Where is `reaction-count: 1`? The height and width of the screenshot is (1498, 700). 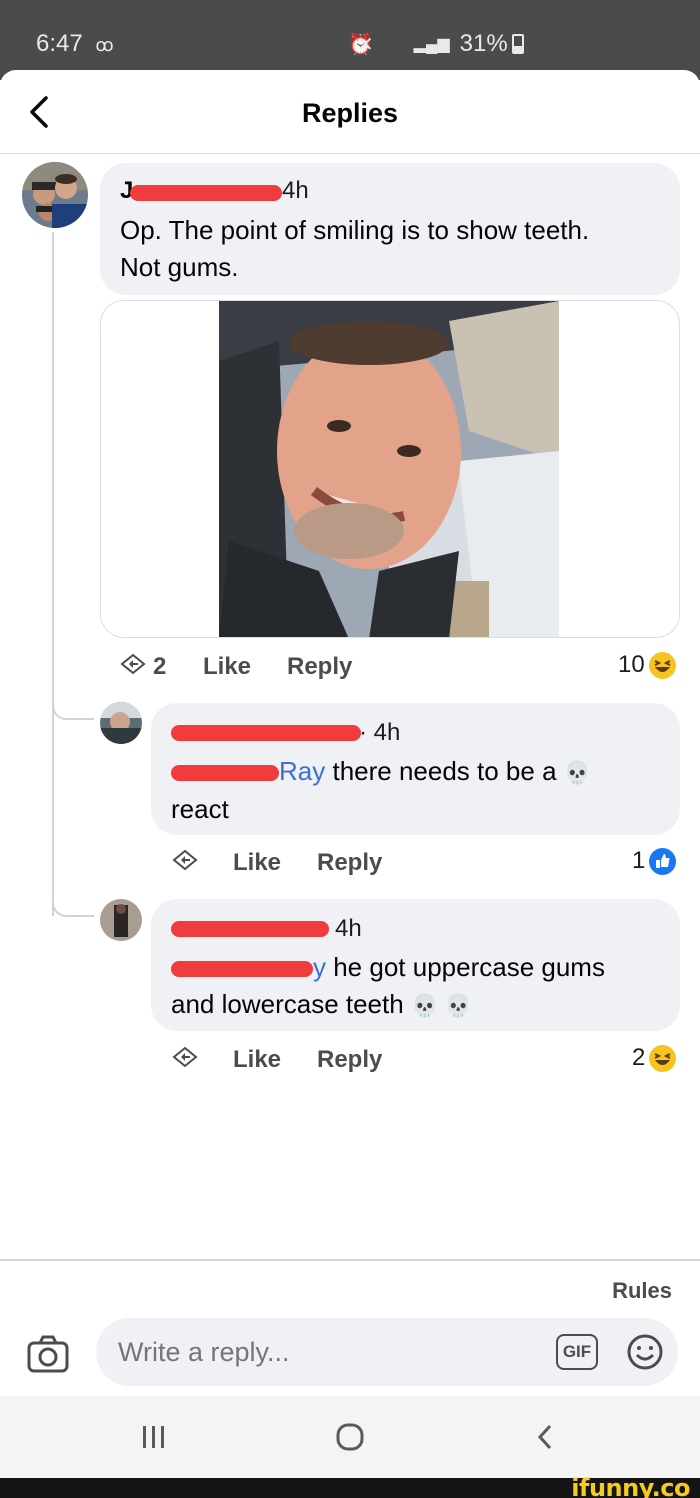 reaction-count: 1 is located at coordinates (654, 861).